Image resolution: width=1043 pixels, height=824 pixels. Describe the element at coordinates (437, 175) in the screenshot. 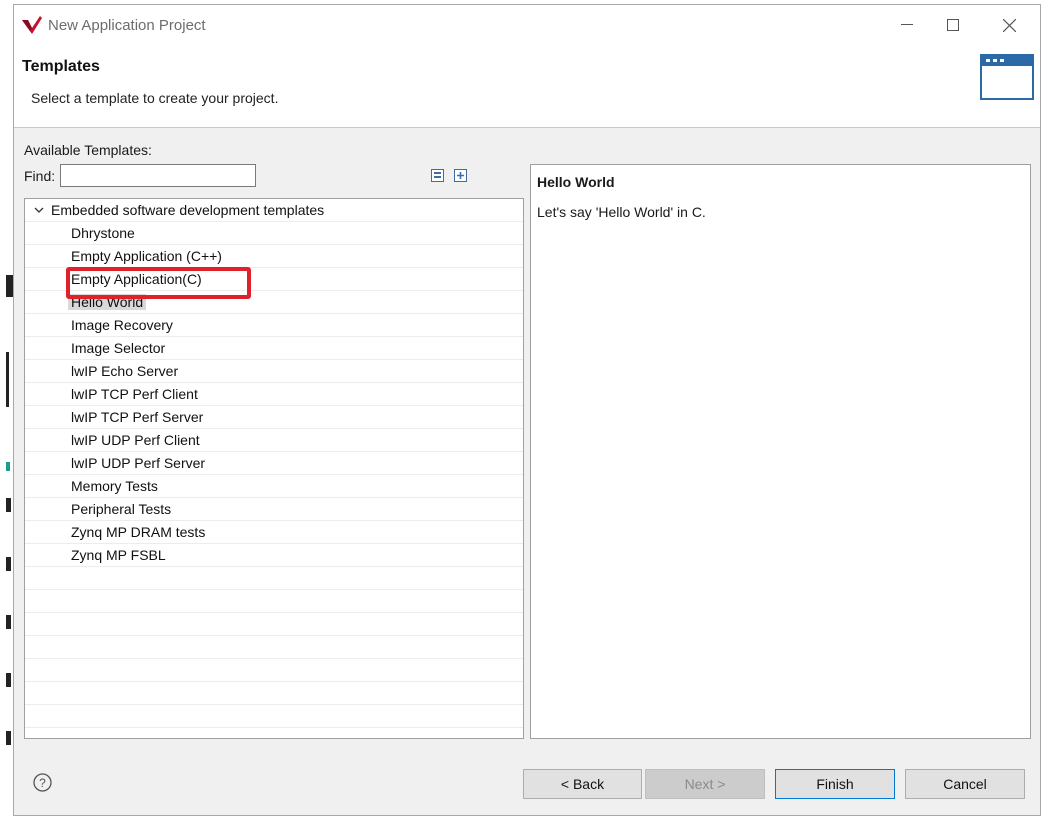

I see `collapse-all-icon` at that location.